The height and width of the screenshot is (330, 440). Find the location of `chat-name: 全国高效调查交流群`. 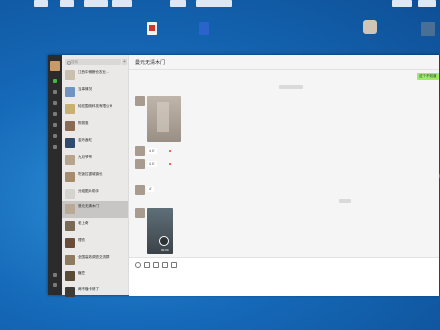

chat-name: 全国高效调查交流群 is located at coordinates (94, 257).